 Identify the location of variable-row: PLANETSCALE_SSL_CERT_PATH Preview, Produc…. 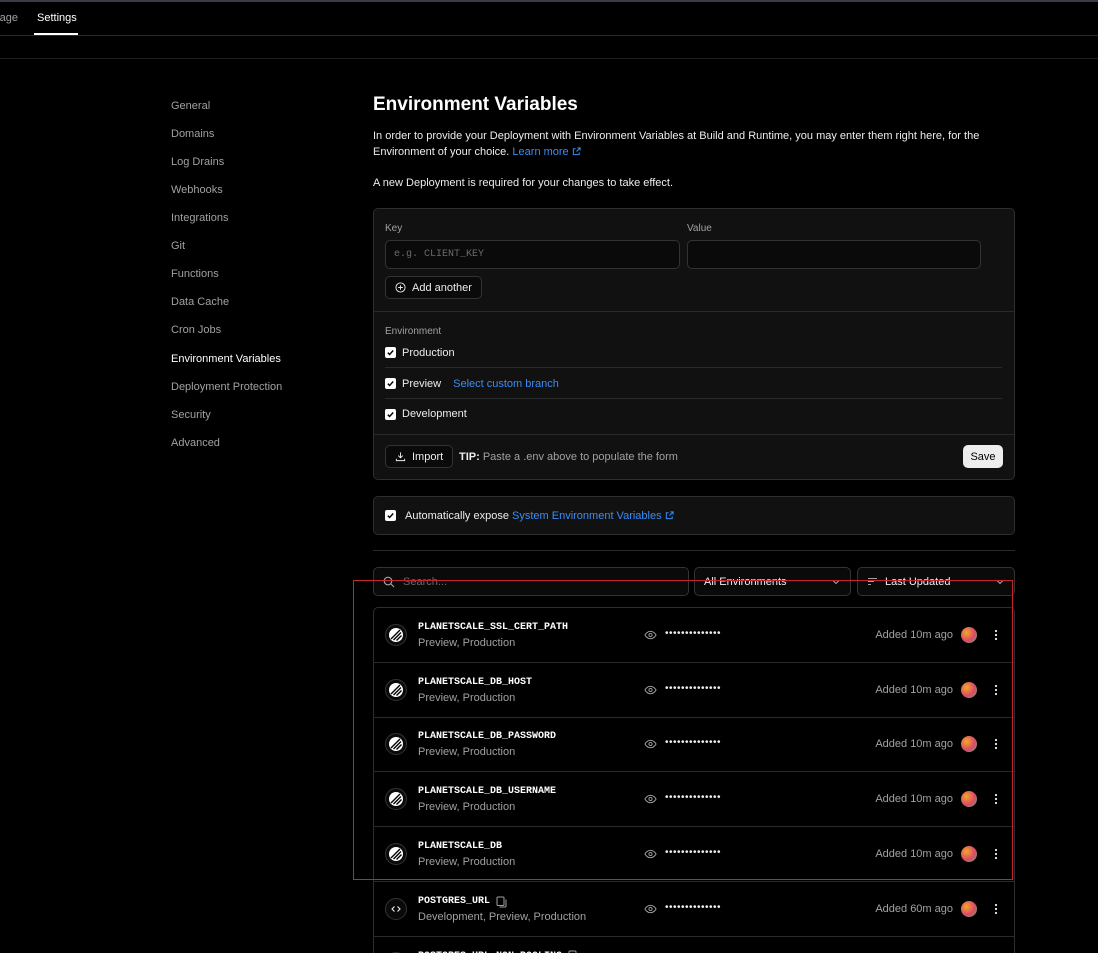
(694, 635).